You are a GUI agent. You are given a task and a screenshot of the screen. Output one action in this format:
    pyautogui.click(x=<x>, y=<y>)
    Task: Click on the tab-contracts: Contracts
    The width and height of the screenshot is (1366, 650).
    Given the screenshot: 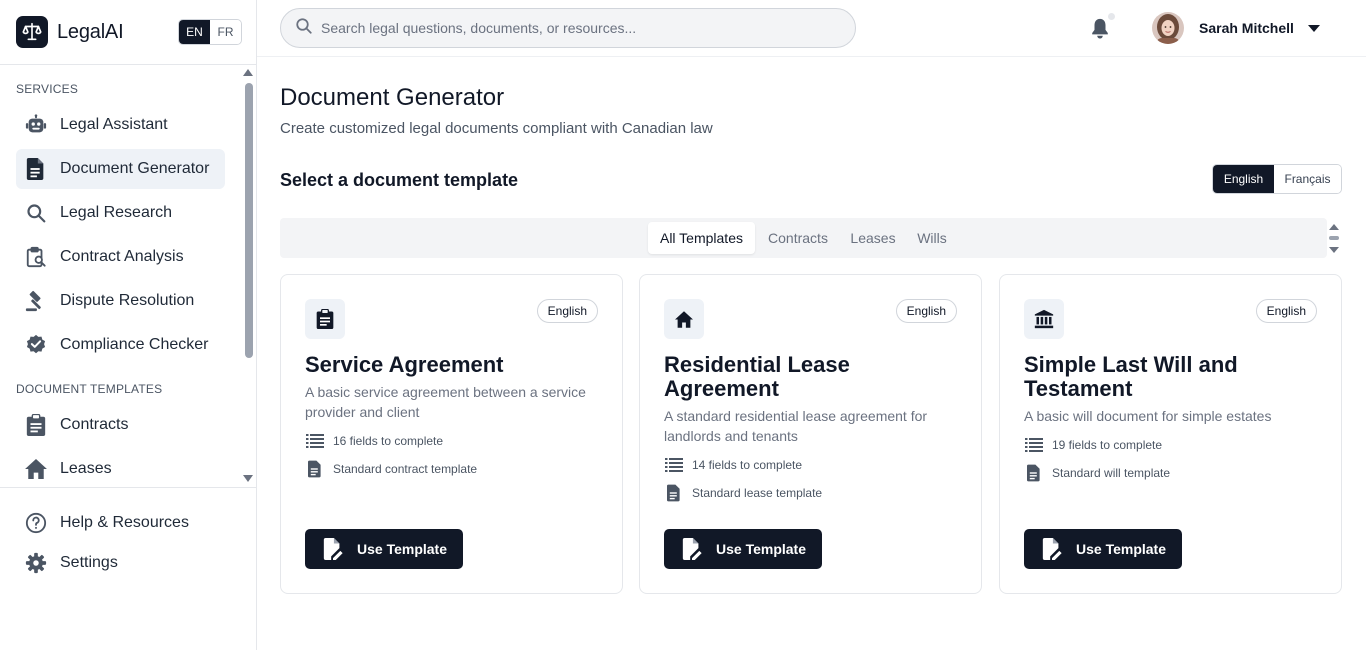 What is the action you would take?
    pyautogui.click(x=798, y=238)
    